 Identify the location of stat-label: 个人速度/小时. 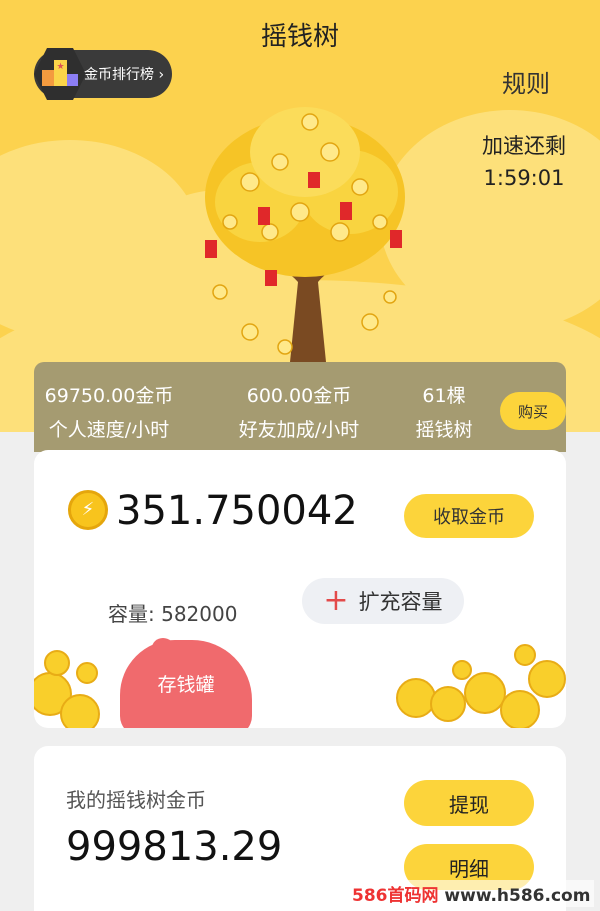
(109, 430).